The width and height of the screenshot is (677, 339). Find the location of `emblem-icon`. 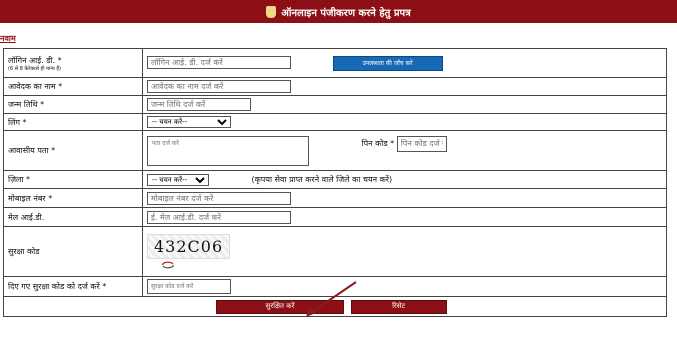

emblem-icon is located at coordinates (271, 11).